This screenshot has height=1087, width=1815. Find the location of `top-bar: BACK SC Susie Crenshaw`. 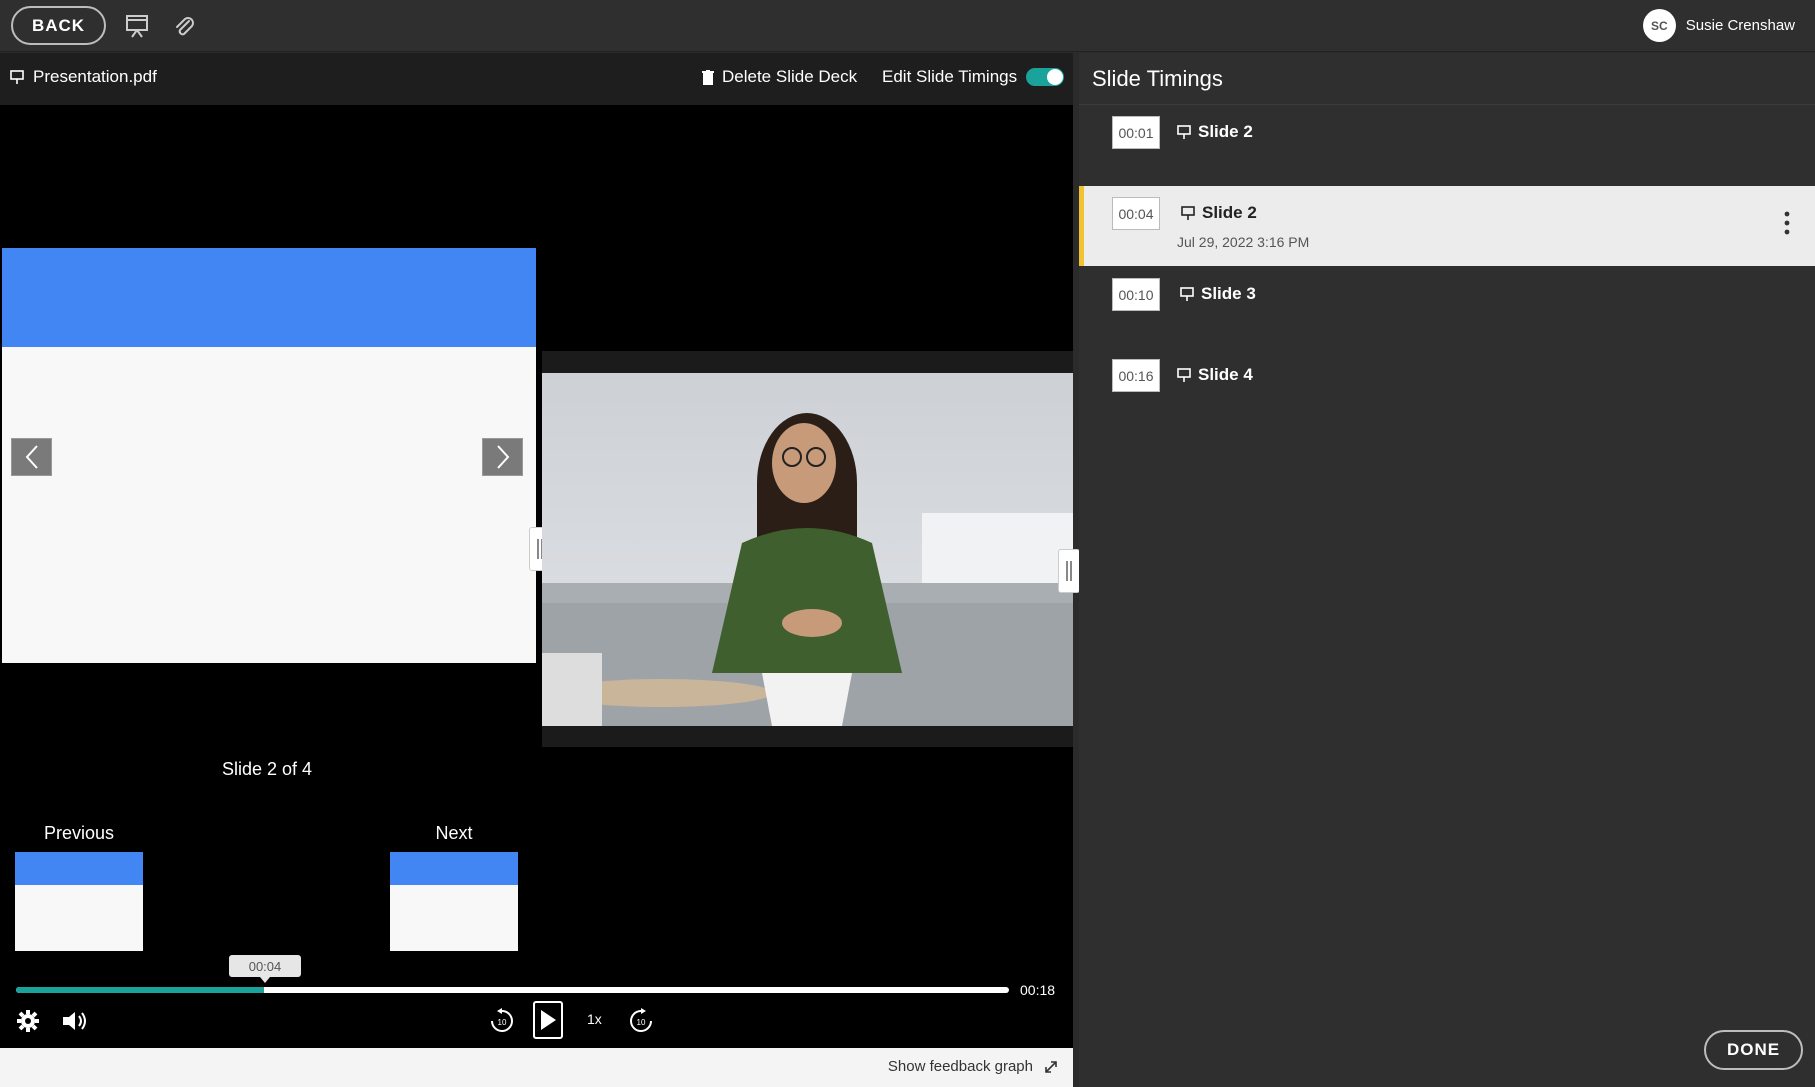

top-bar: BACK SC Susie Crenshaw is located at coordinates (907, 26).